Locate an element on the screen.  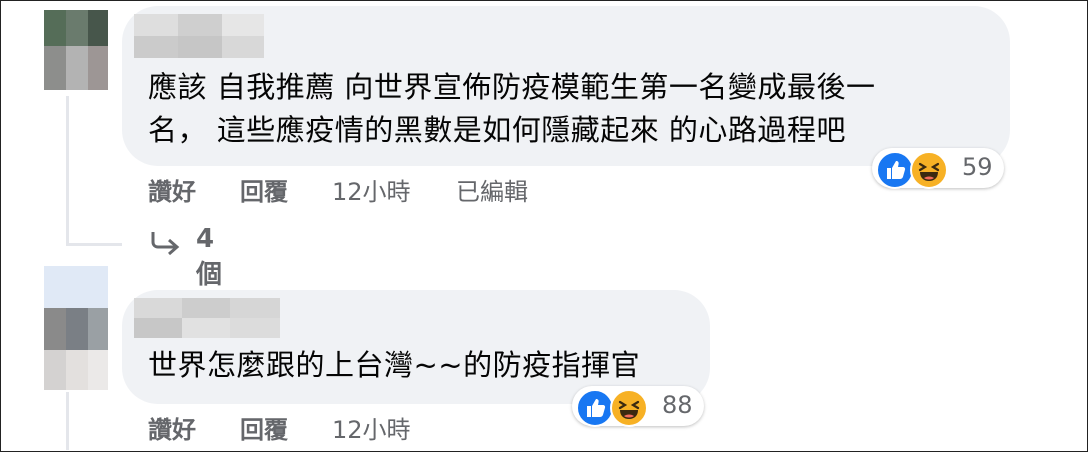
reaction-summary: 88 is located at coordinates (638, 406).